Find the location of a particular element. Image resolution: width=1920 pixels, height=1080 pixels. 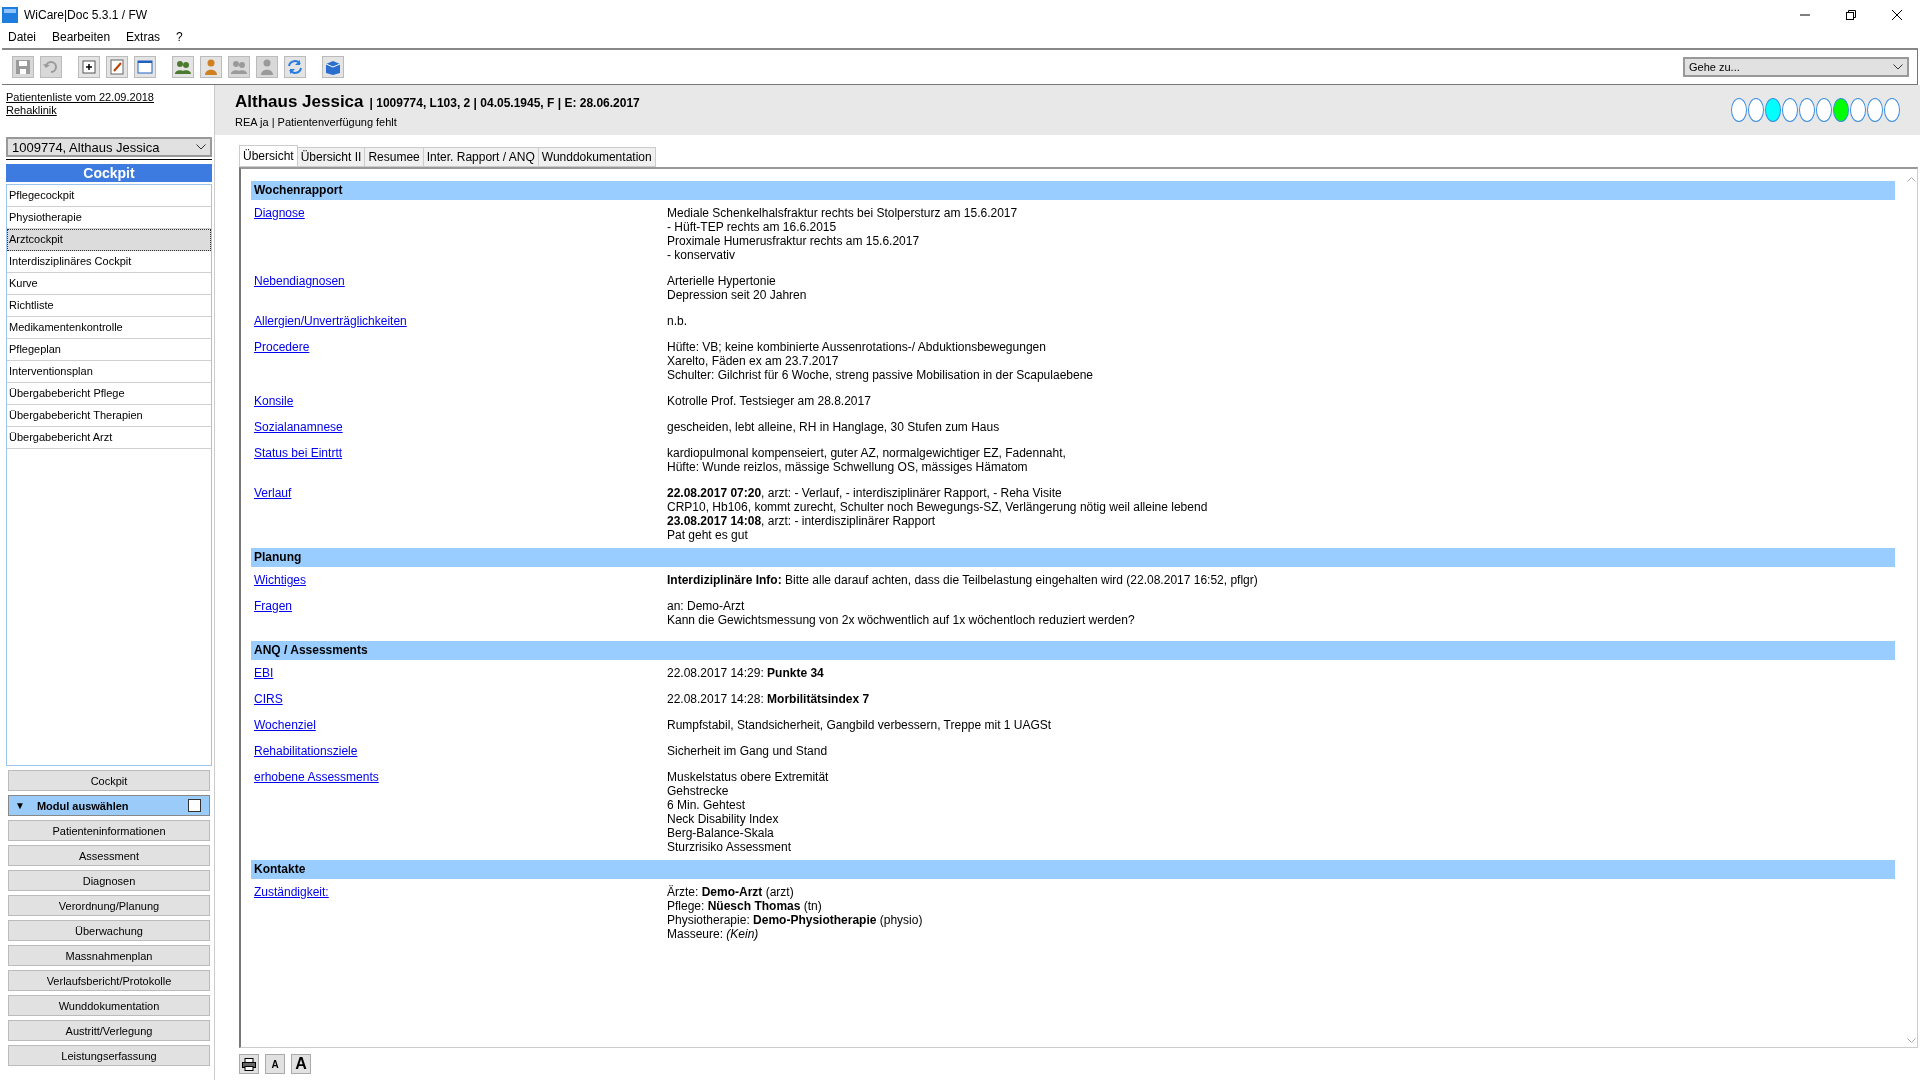

module-button: Verordnung/Planung is located at coordinates (109, 905).